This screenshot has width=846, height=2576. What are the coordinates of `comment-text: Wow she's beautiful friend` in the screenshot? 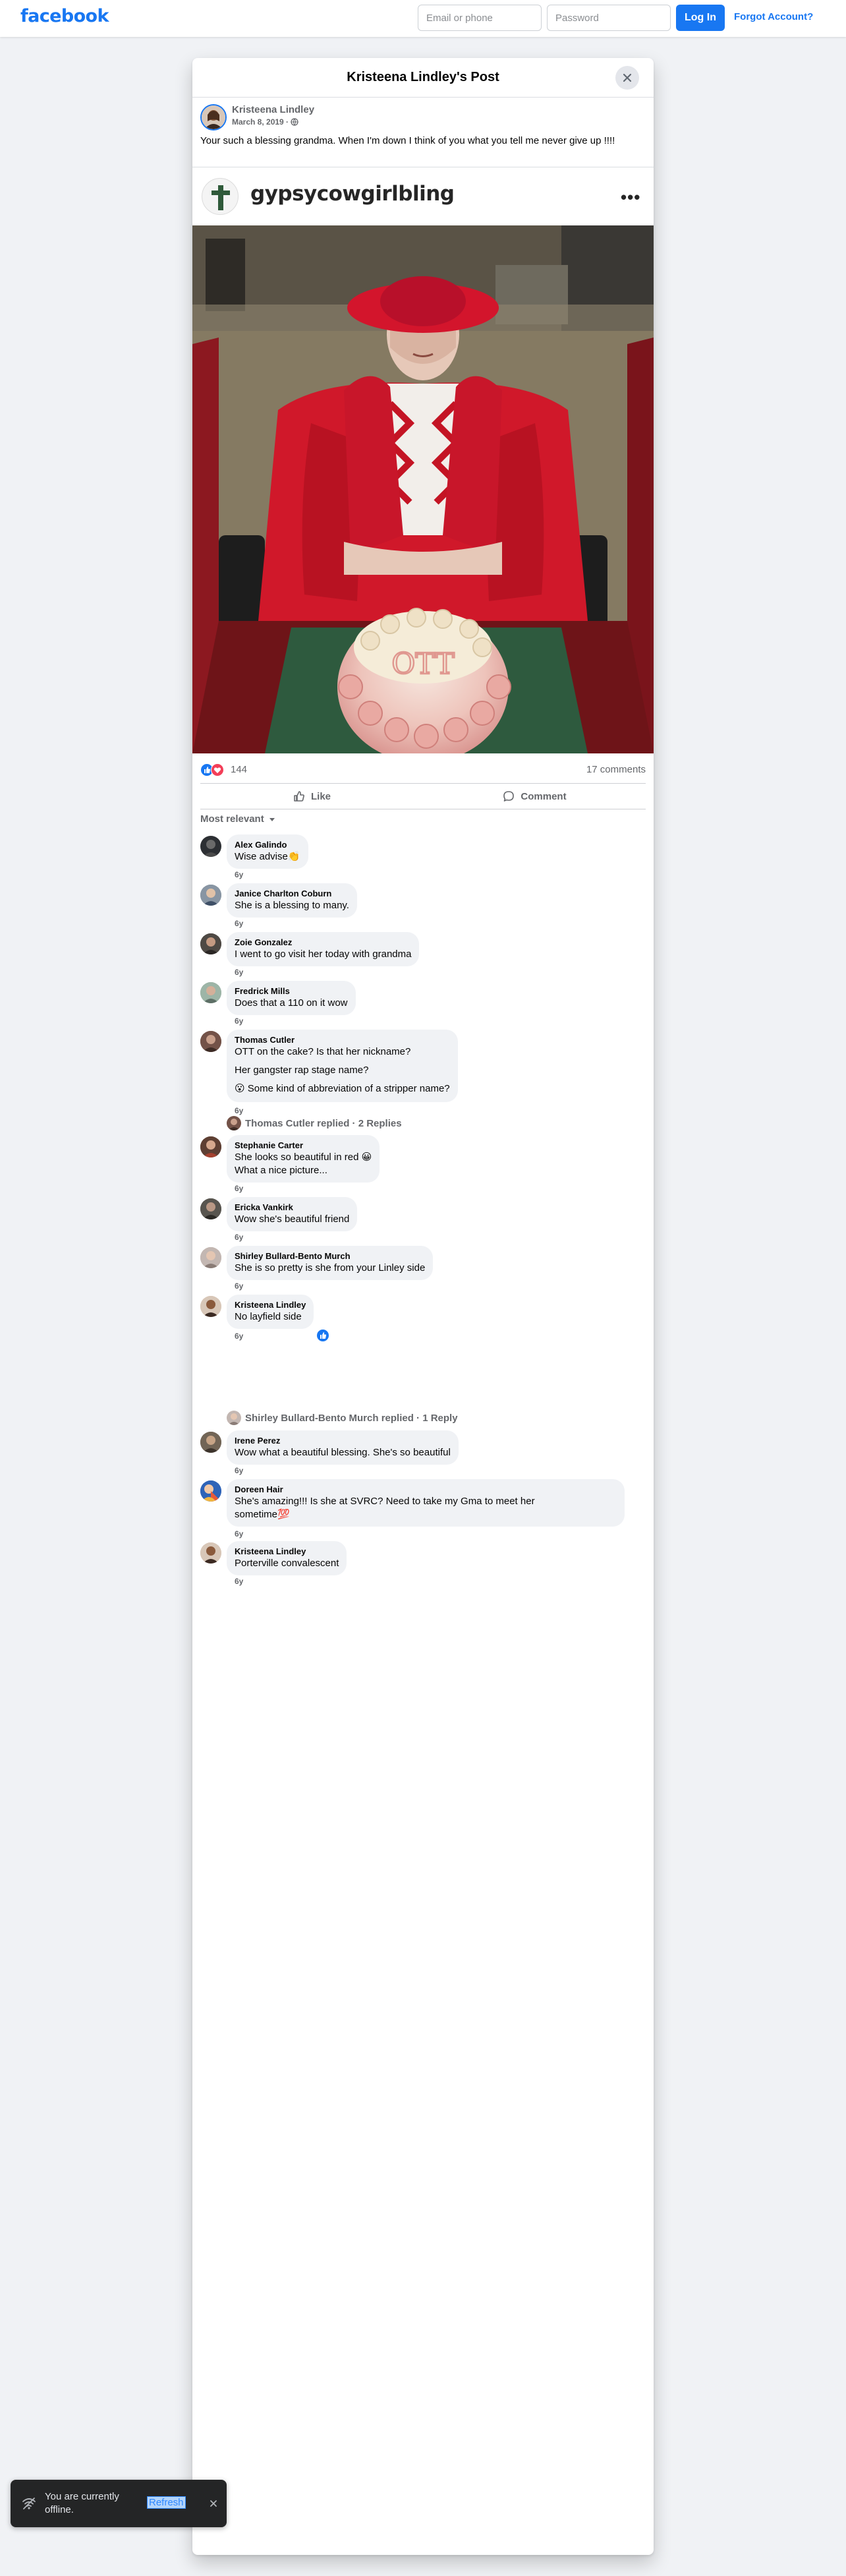 It's located at (292, 1219).